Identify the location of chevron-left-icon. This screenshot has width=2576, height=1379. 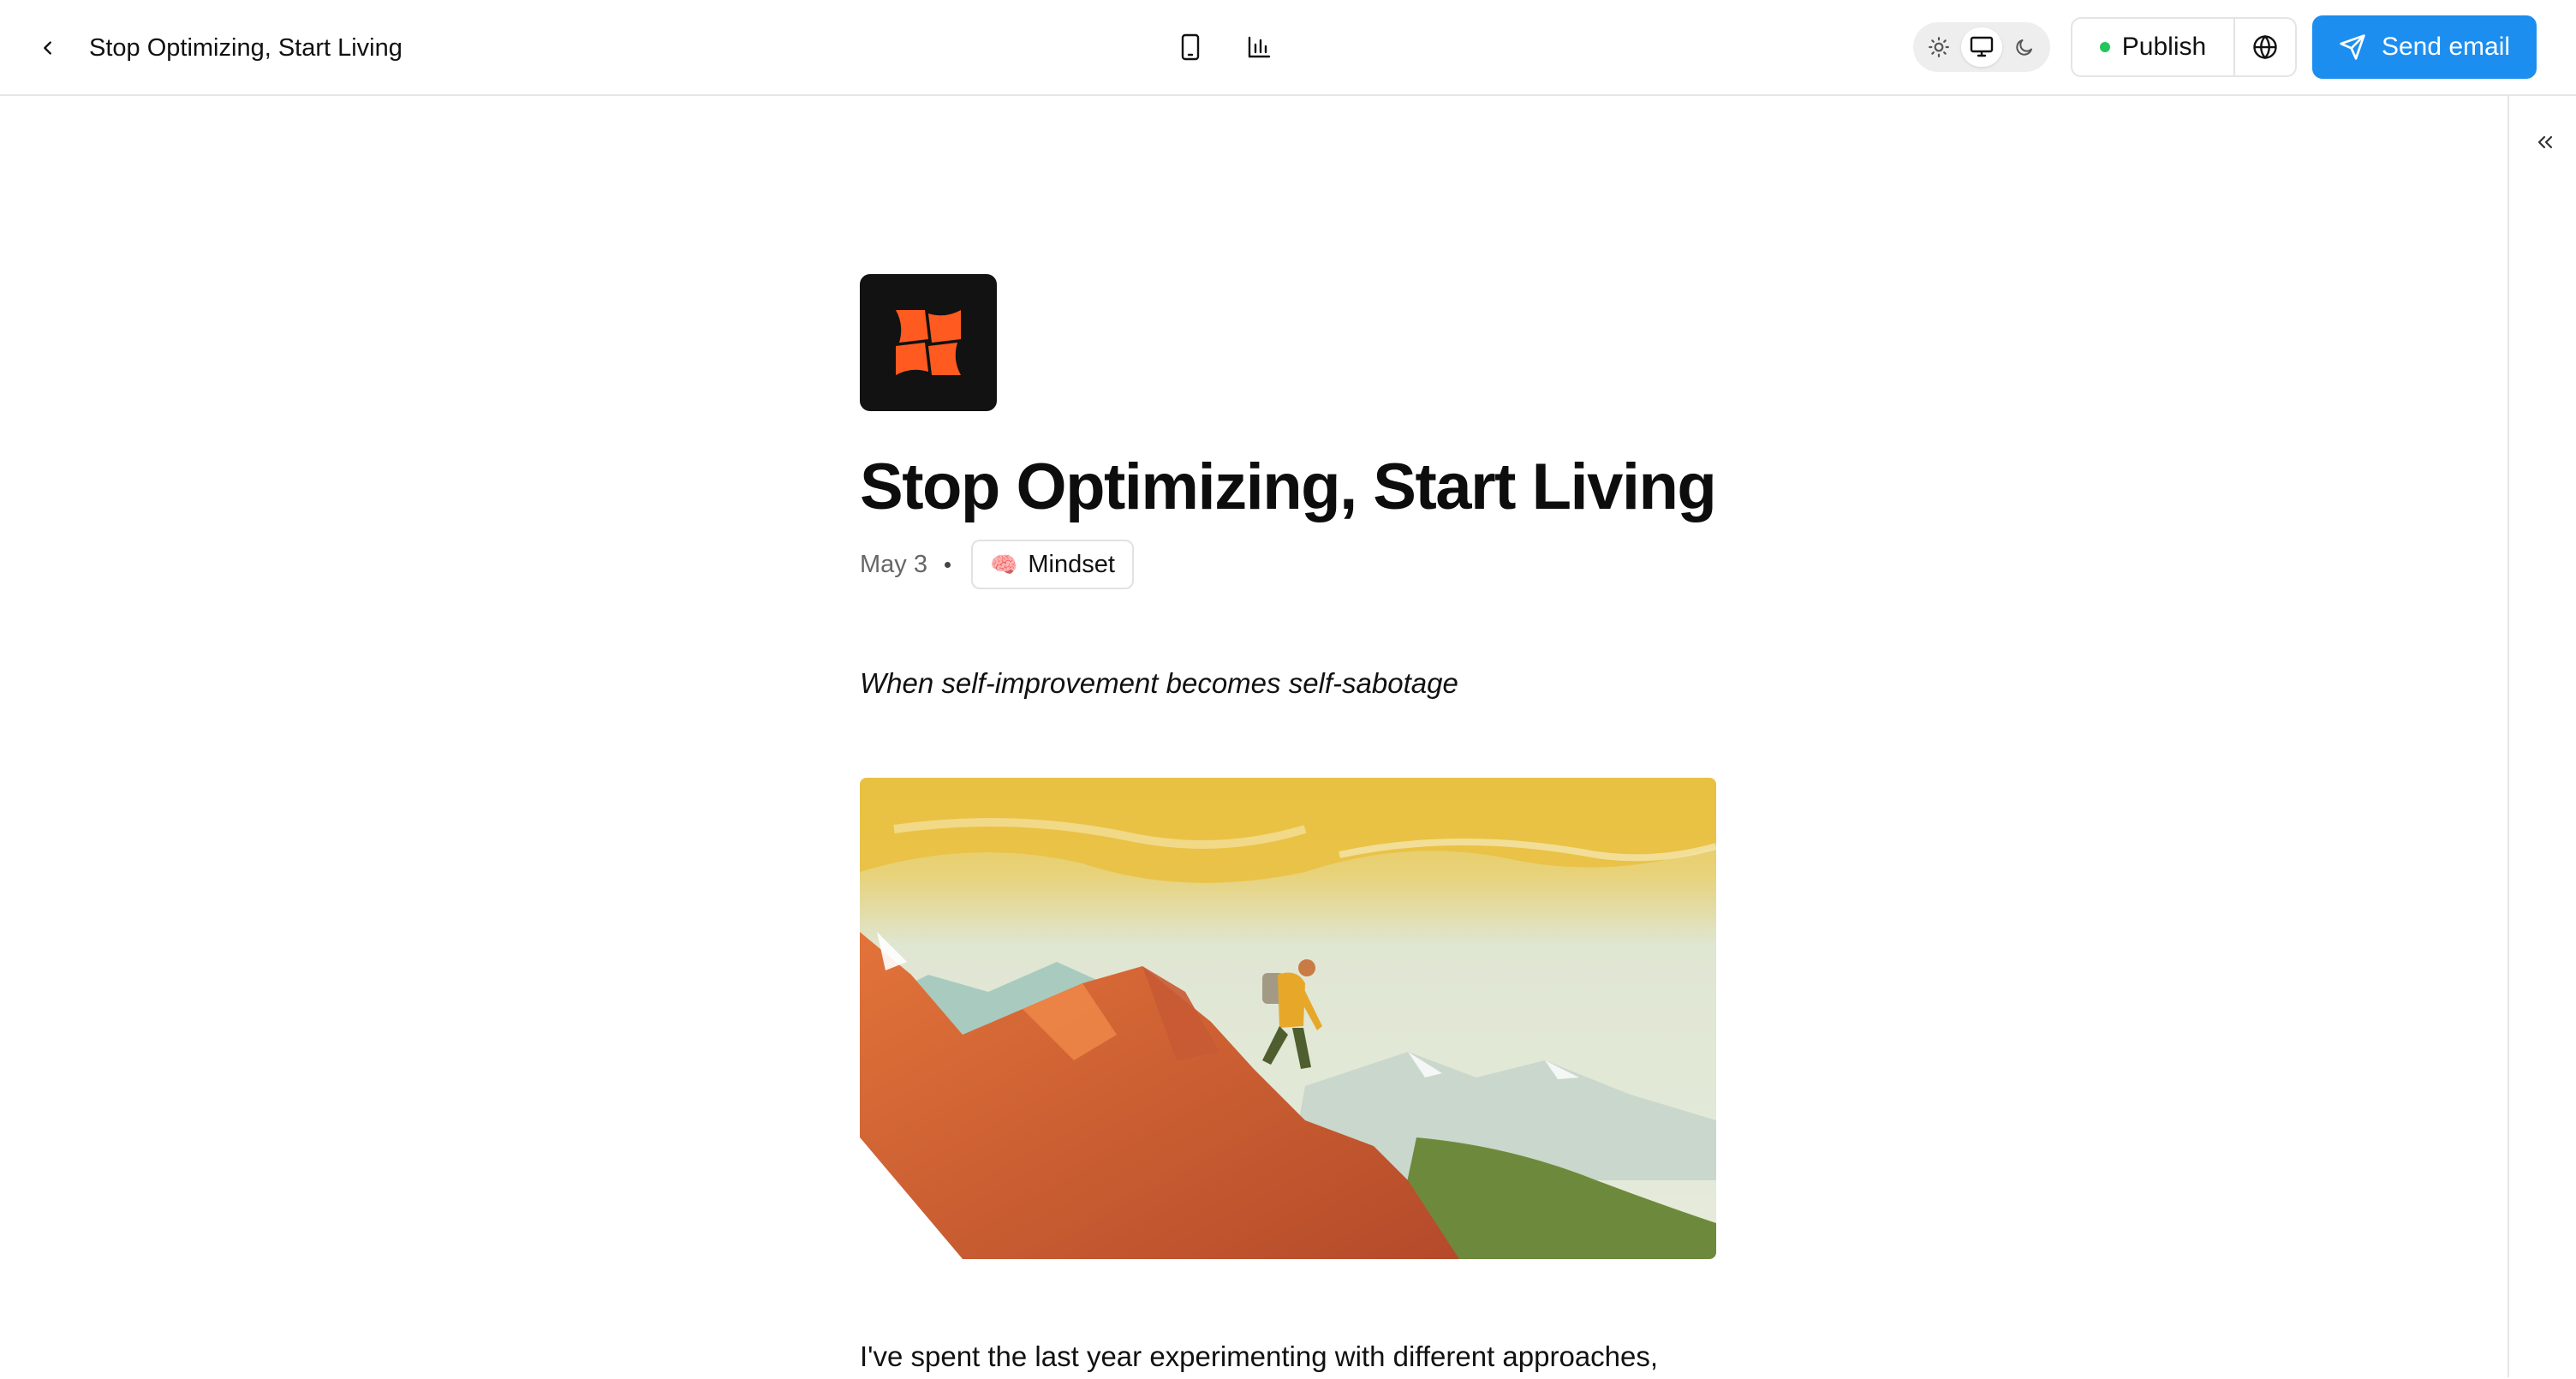
(47, 48).